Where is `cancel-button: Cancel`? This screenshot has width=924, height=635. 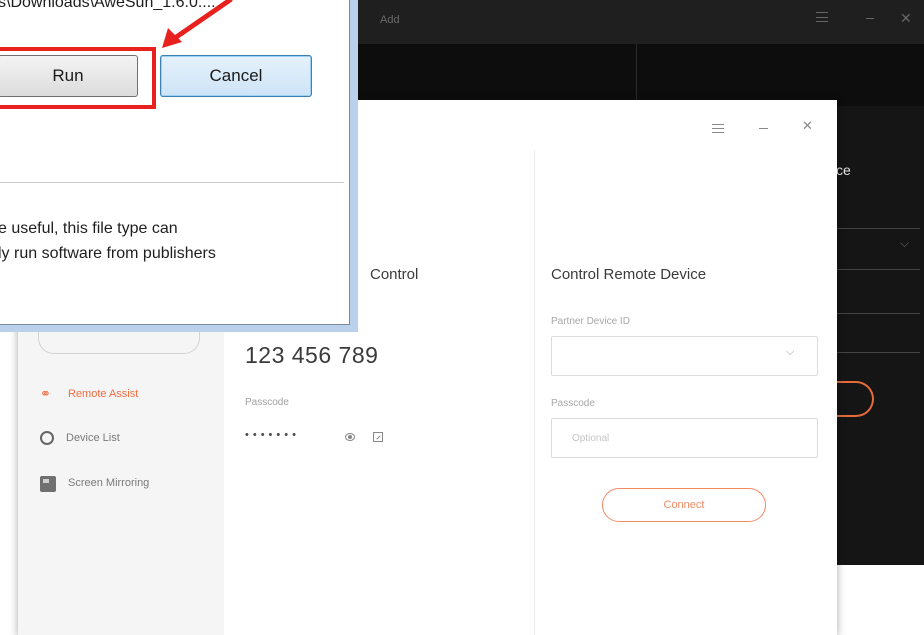
cancel-button: Cancel is located at coordinates (236, 76).